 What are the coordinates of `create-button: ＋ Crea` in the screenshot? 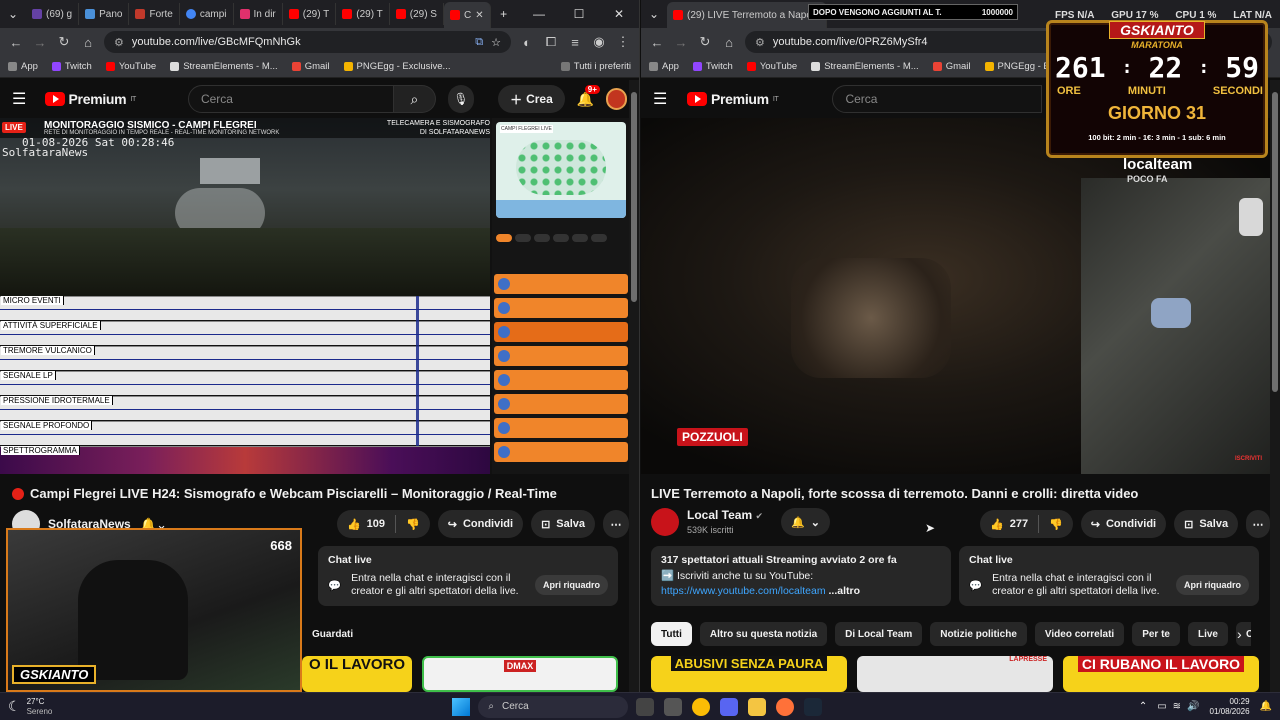 It's located at (531, 99).